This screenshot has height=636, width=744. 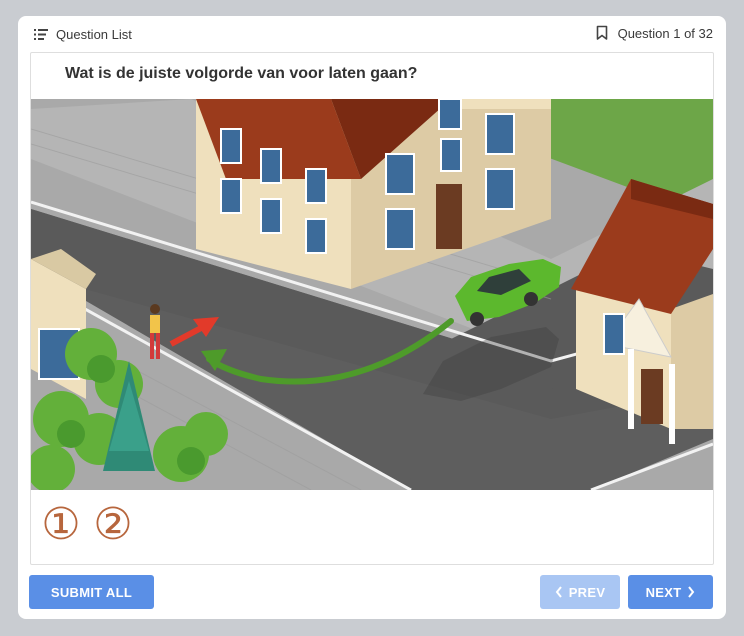 What do you see at coordinates (94, 34) in the screenshot?
I see `question-list-label: Question List` at bounding box center [94, 34].